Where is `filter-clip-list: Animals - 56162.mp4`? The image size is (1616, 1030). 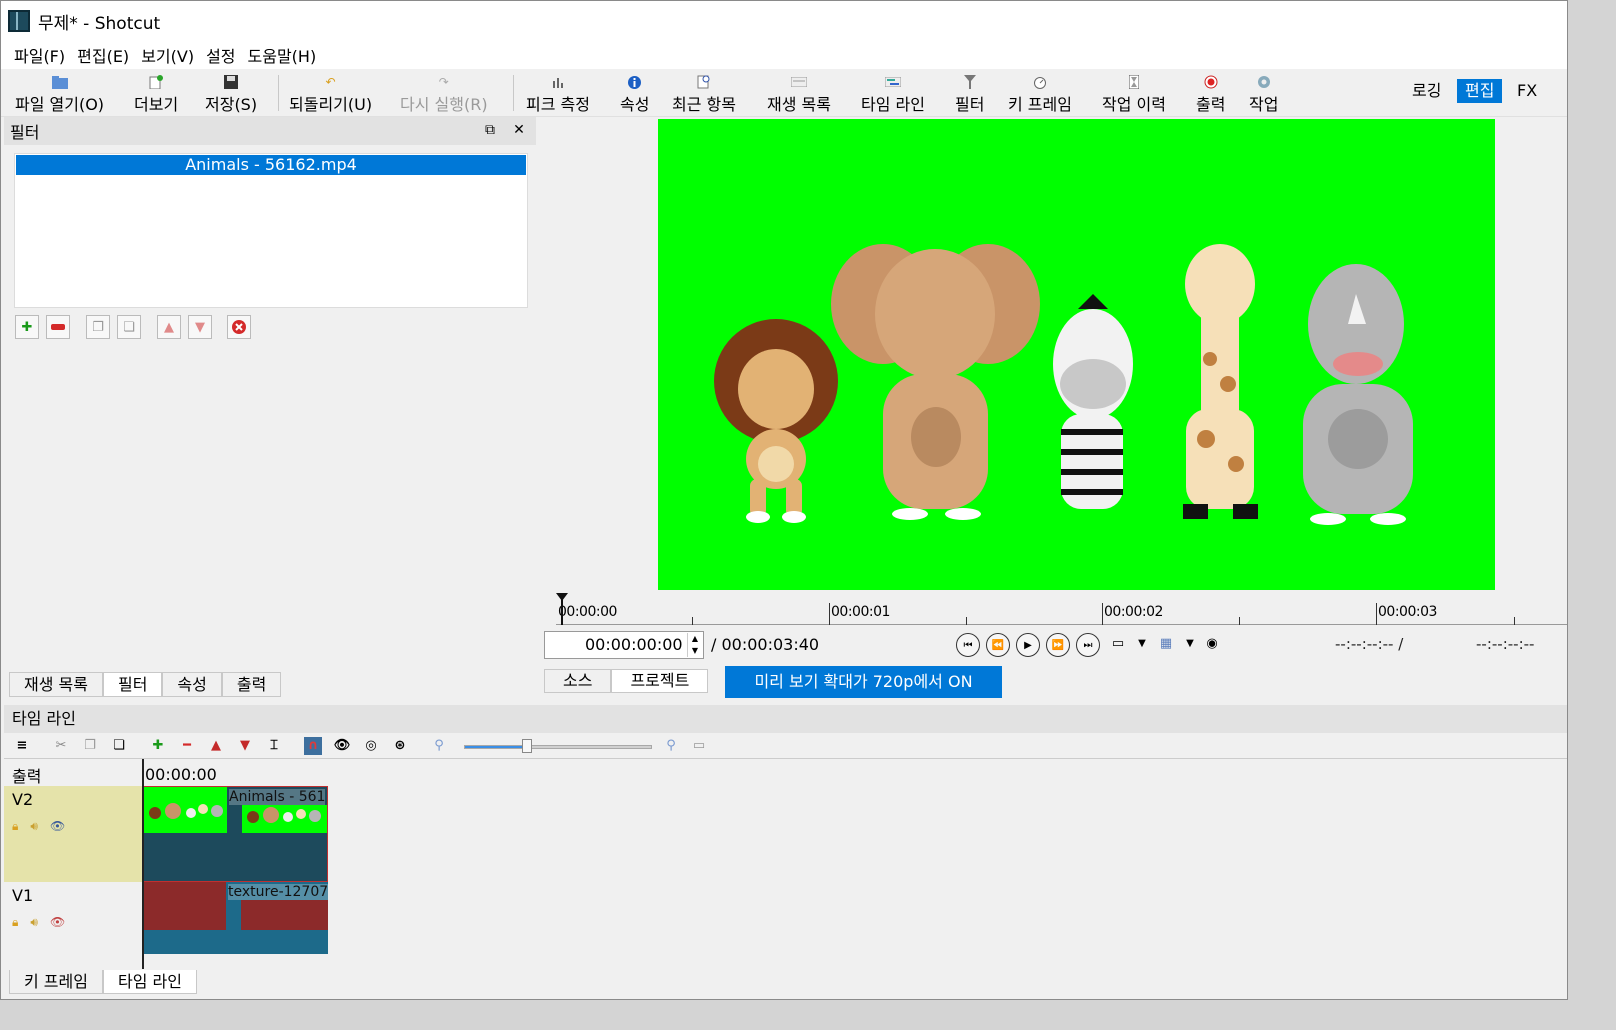 filter-clip-list: Animals - 56162.mp4 is located at coordinates (271, 230).